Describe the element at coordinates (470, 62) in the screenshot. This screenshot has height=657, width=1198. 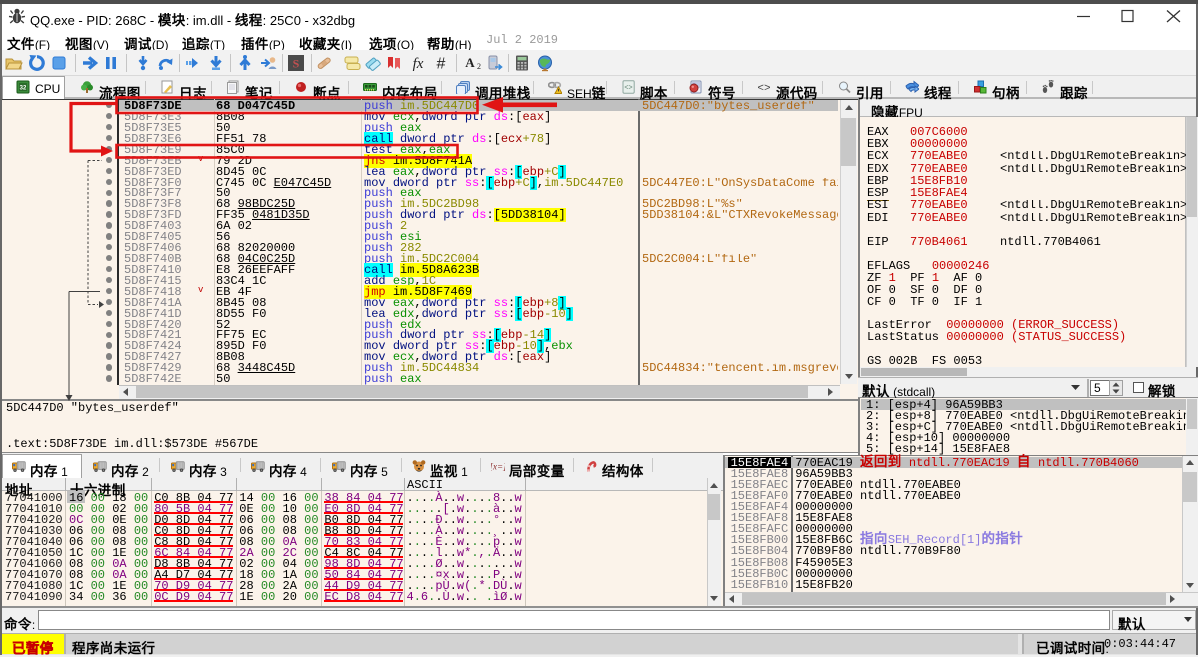
I see `svg-text: A` at that location.